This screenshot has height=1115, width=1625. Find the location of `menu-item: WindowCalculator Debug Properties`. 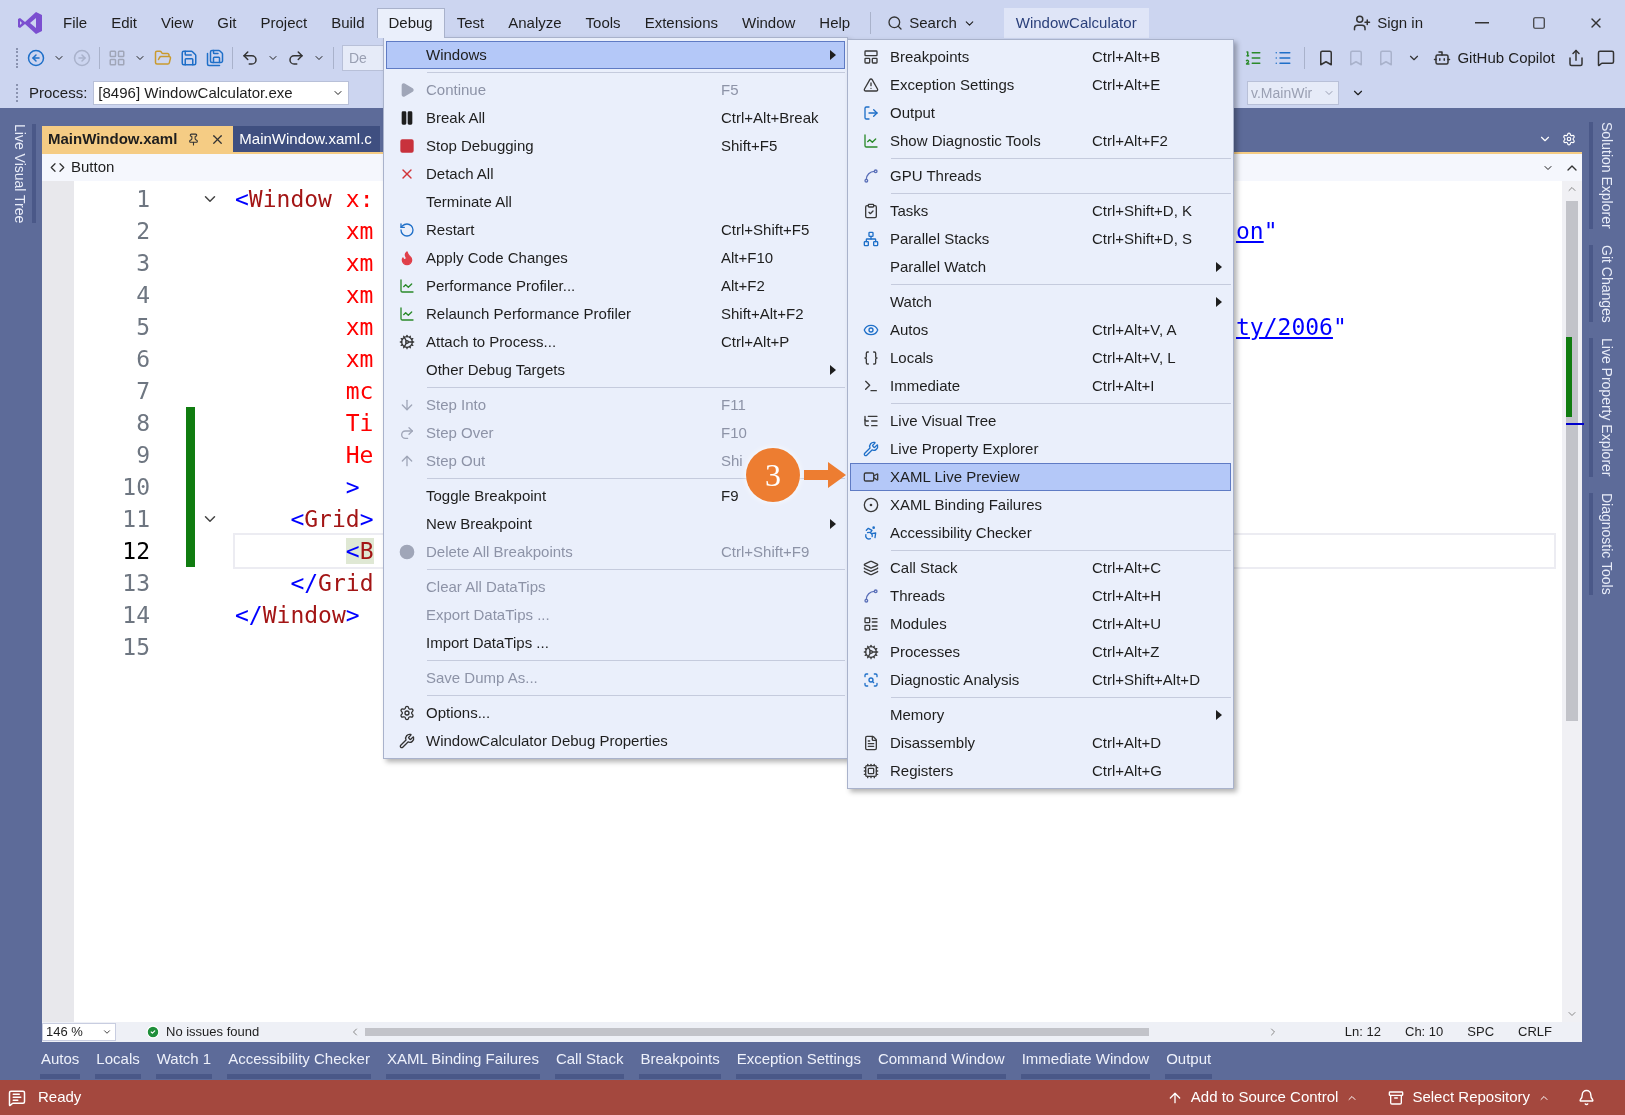

menu-item: WindowCalculator Debug Properties is located at coordinates (615, 741).